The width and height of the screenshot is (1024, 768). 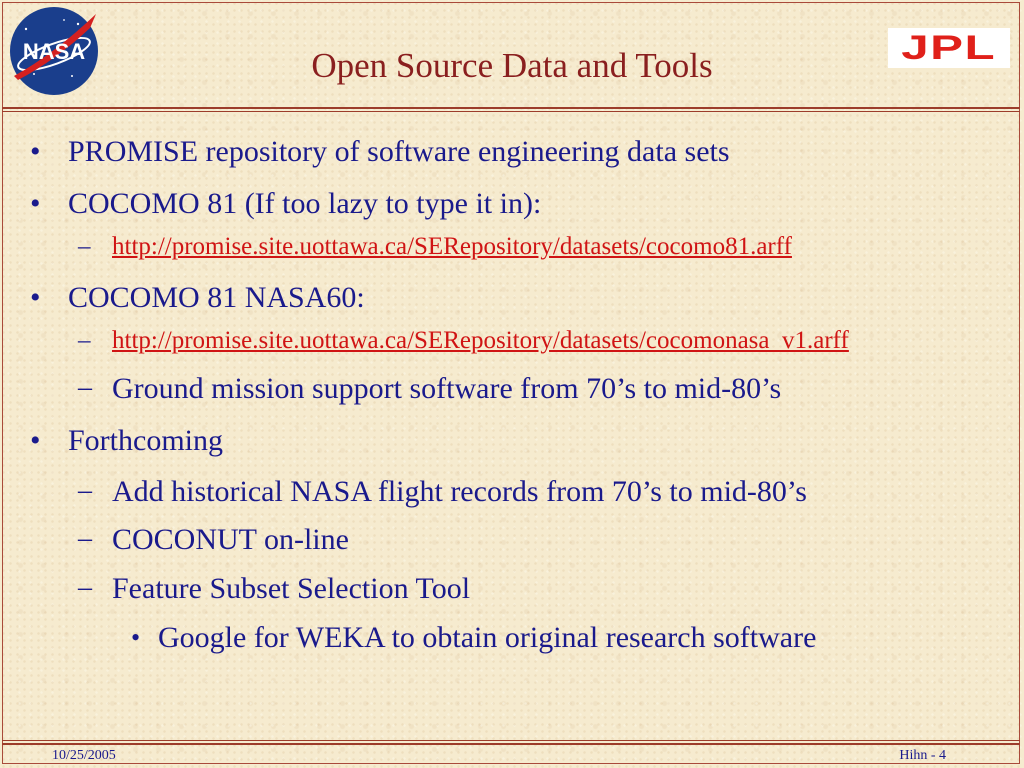 I want to click on footer-date: 10/25/2005, so click(x=84, y=755).